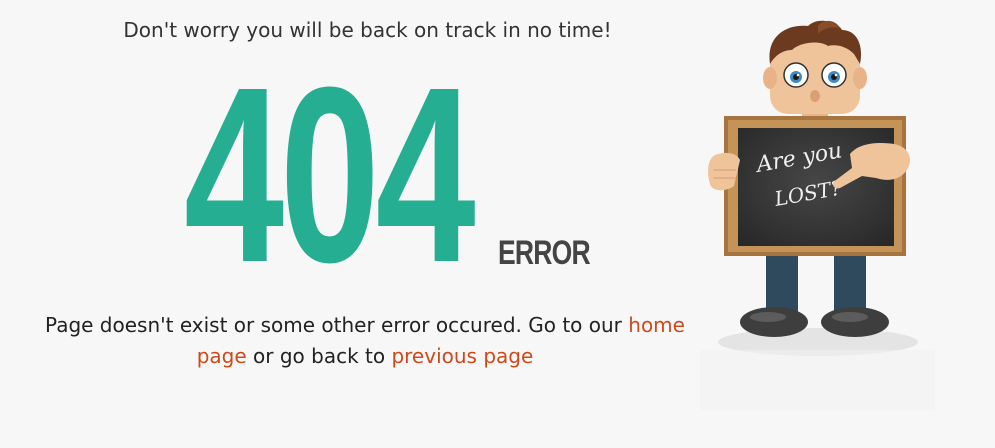 The height and width of the screenshot is (448, 995). I want to click on message-text-middle: or go back to, so click(319, 356).